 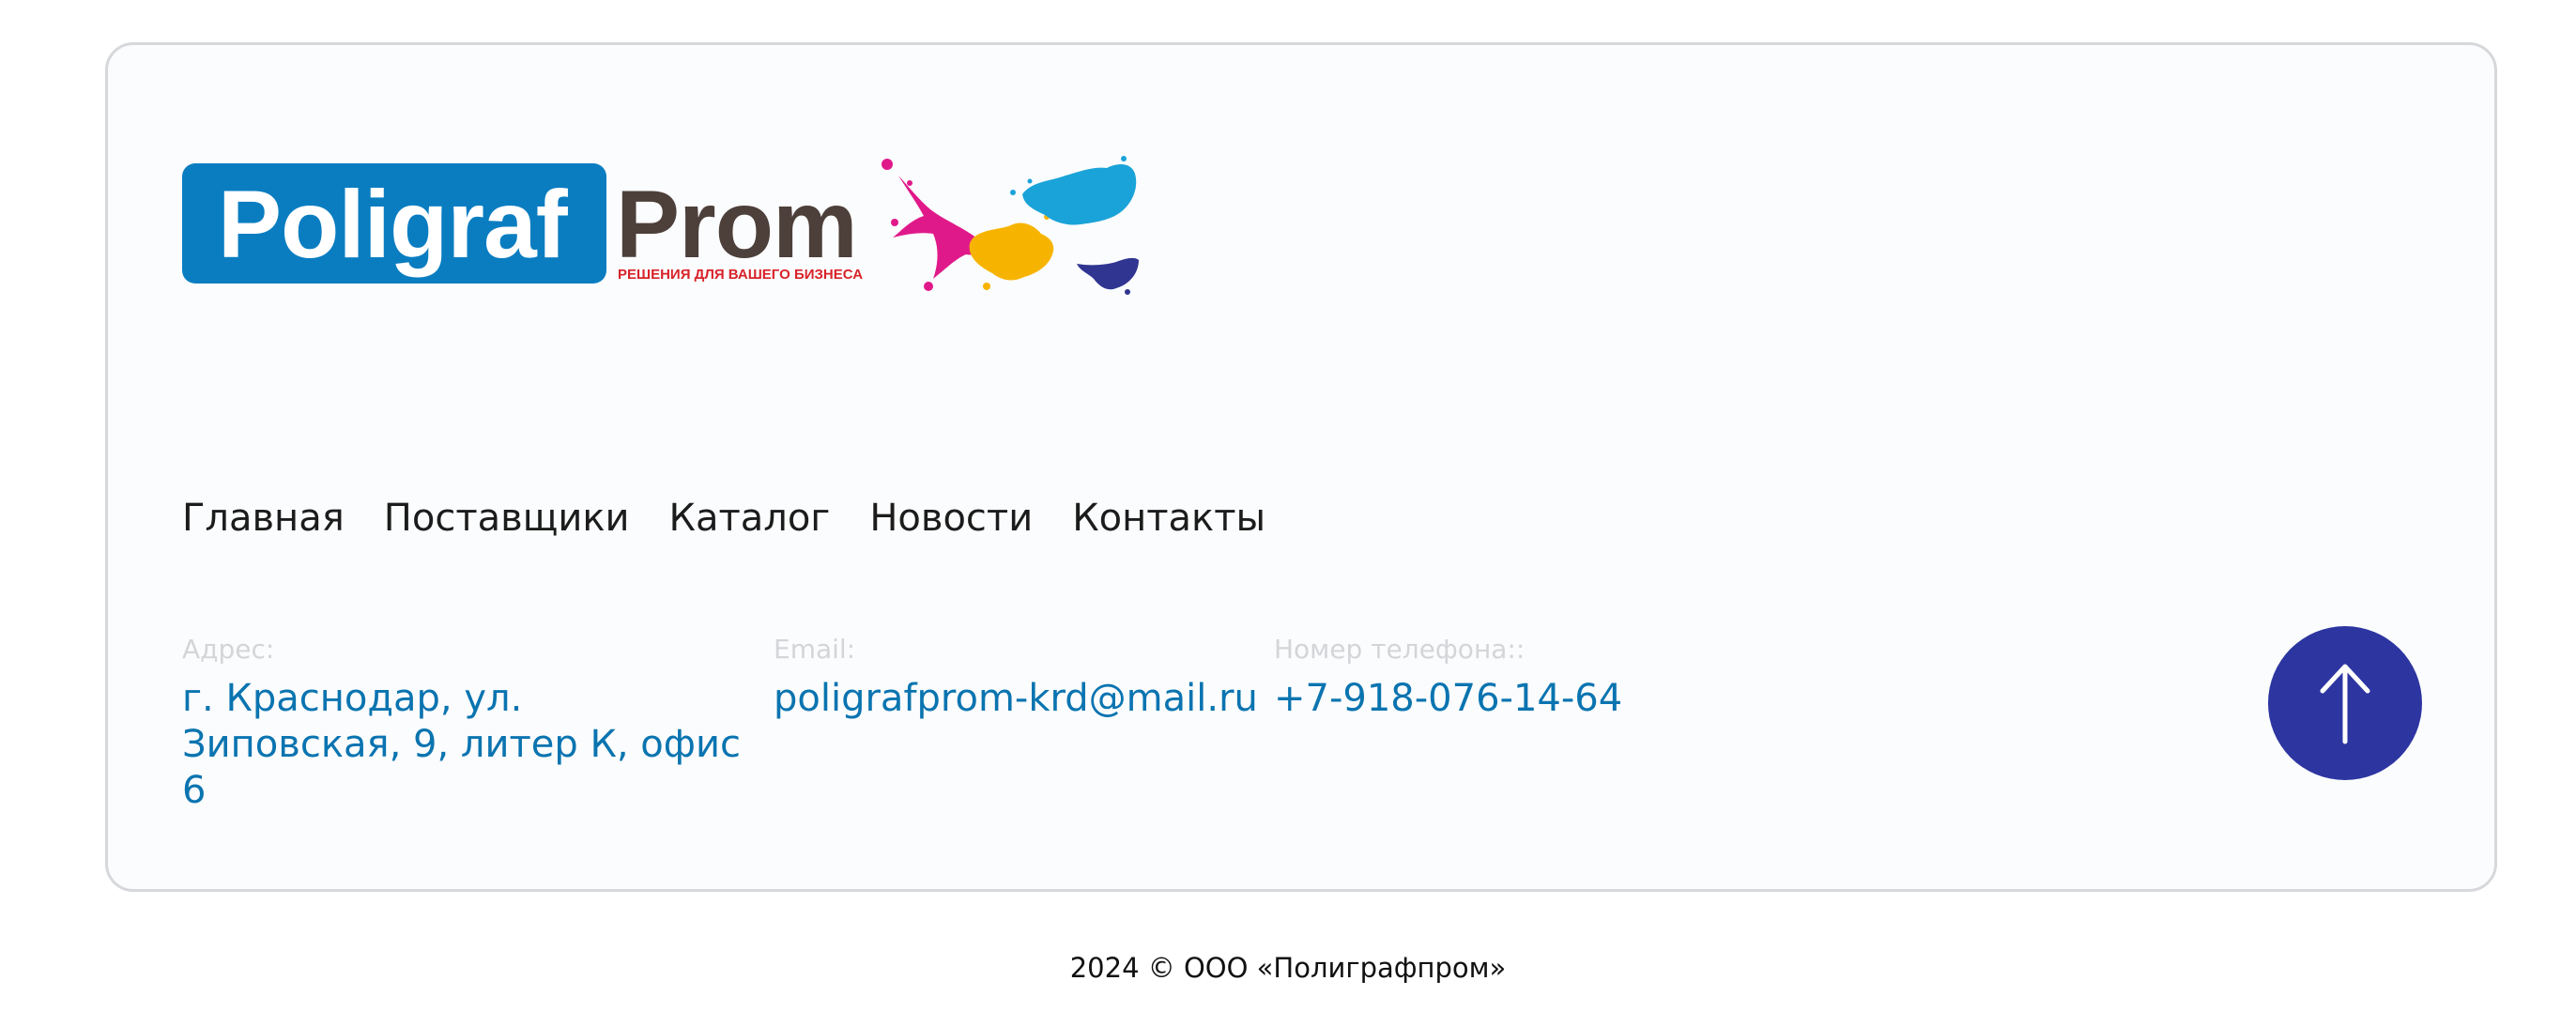 What do you see at coordinates (1168, 518) in the screenshot?
I see `nav-item-contacts: Контакты` at bounding box center [1168, 518].